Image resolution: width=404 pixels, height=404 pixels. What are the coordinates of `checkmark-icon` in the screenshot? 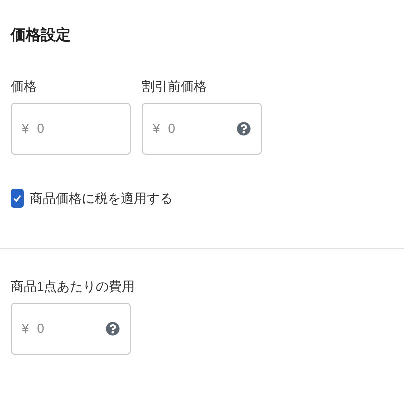 It's located at (17, 199).